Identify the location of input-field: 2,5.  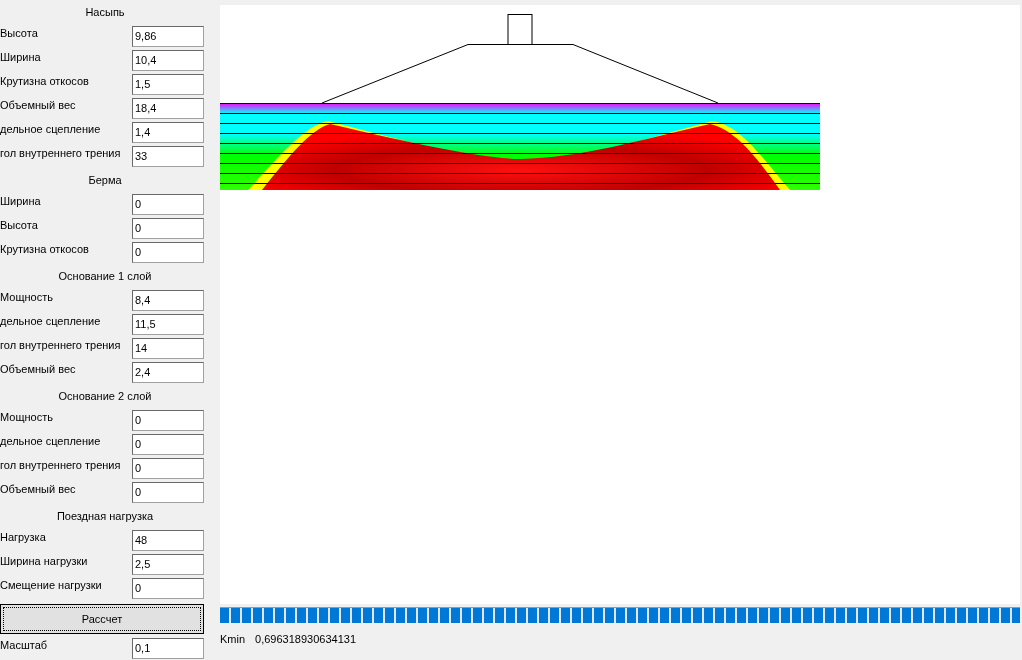
(168, 564).